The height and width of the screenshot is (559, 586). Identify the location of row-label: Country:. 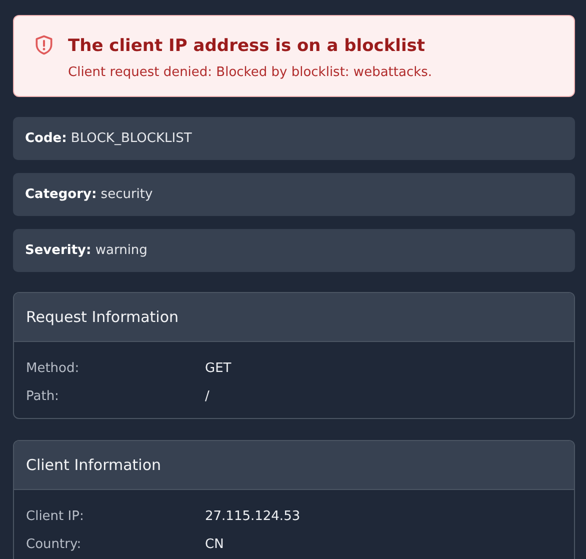
(54, 544).